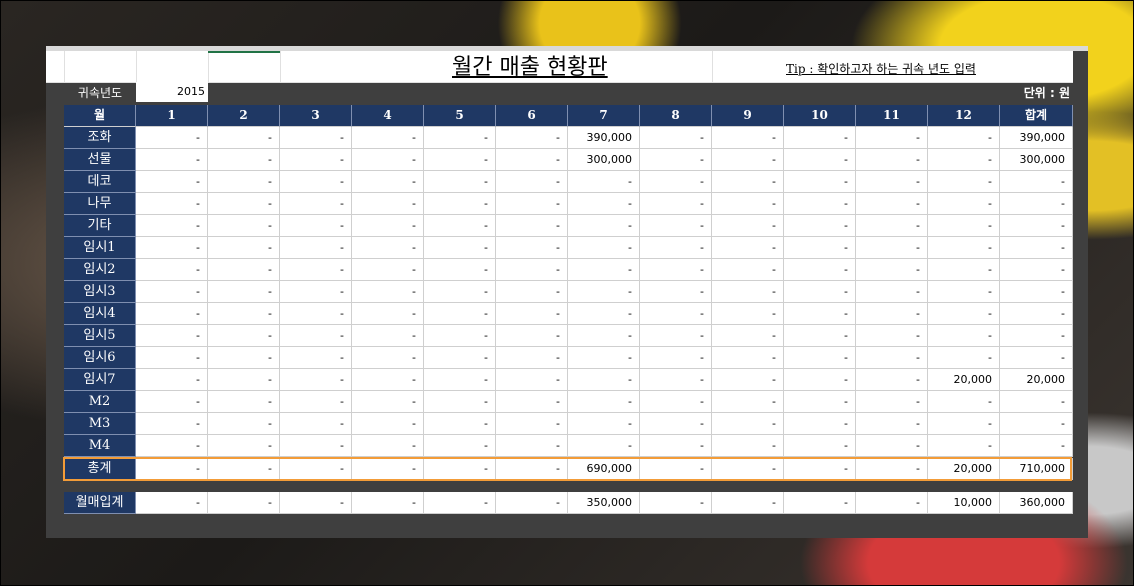 The height and width of the screenshot is (586, 1134). What do you see at coordinates (1036, 503) in the screenshot?
I see `row-total-cell: 360,000` at bounding box center [1036, 503].